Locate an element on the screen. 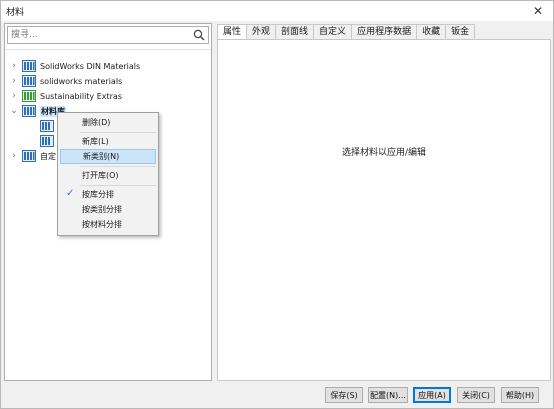 Image resolution: width=554 pixels, height=409 pixels. tree-item-label: Sustainability Extras is located at coordinates (81, 96).